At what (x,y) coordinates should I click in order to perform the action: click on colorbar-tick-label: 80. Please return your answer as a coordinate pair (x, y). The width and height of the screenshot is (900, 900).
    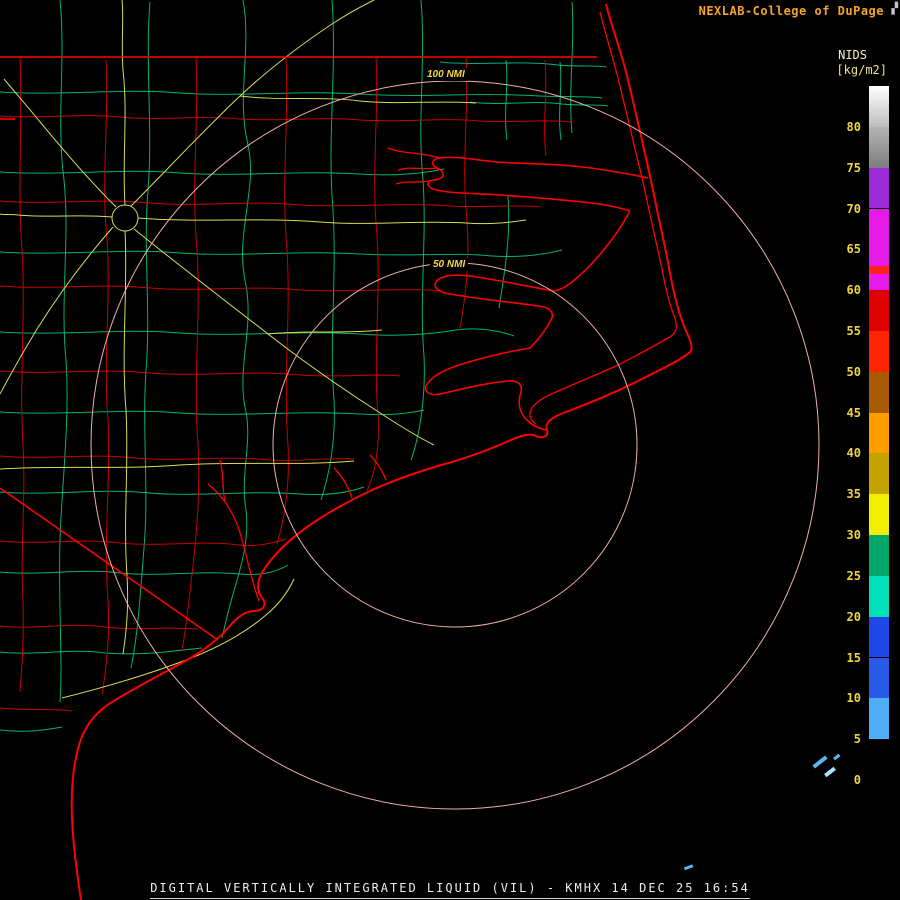
    Looking at the image, I should click on (853, 126).